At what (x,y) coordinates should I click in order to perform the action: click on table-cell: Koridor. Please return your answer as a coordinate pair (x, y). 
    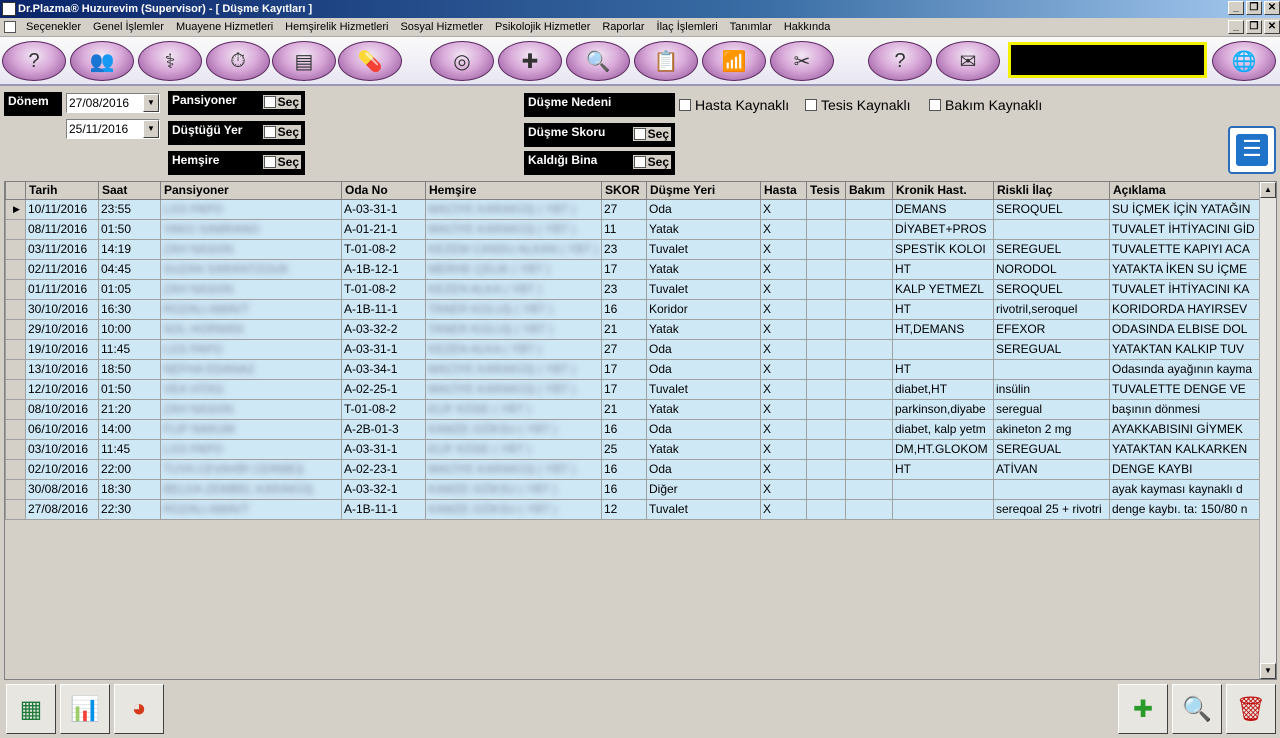
    Looking at the image, I should click on (703, 309).